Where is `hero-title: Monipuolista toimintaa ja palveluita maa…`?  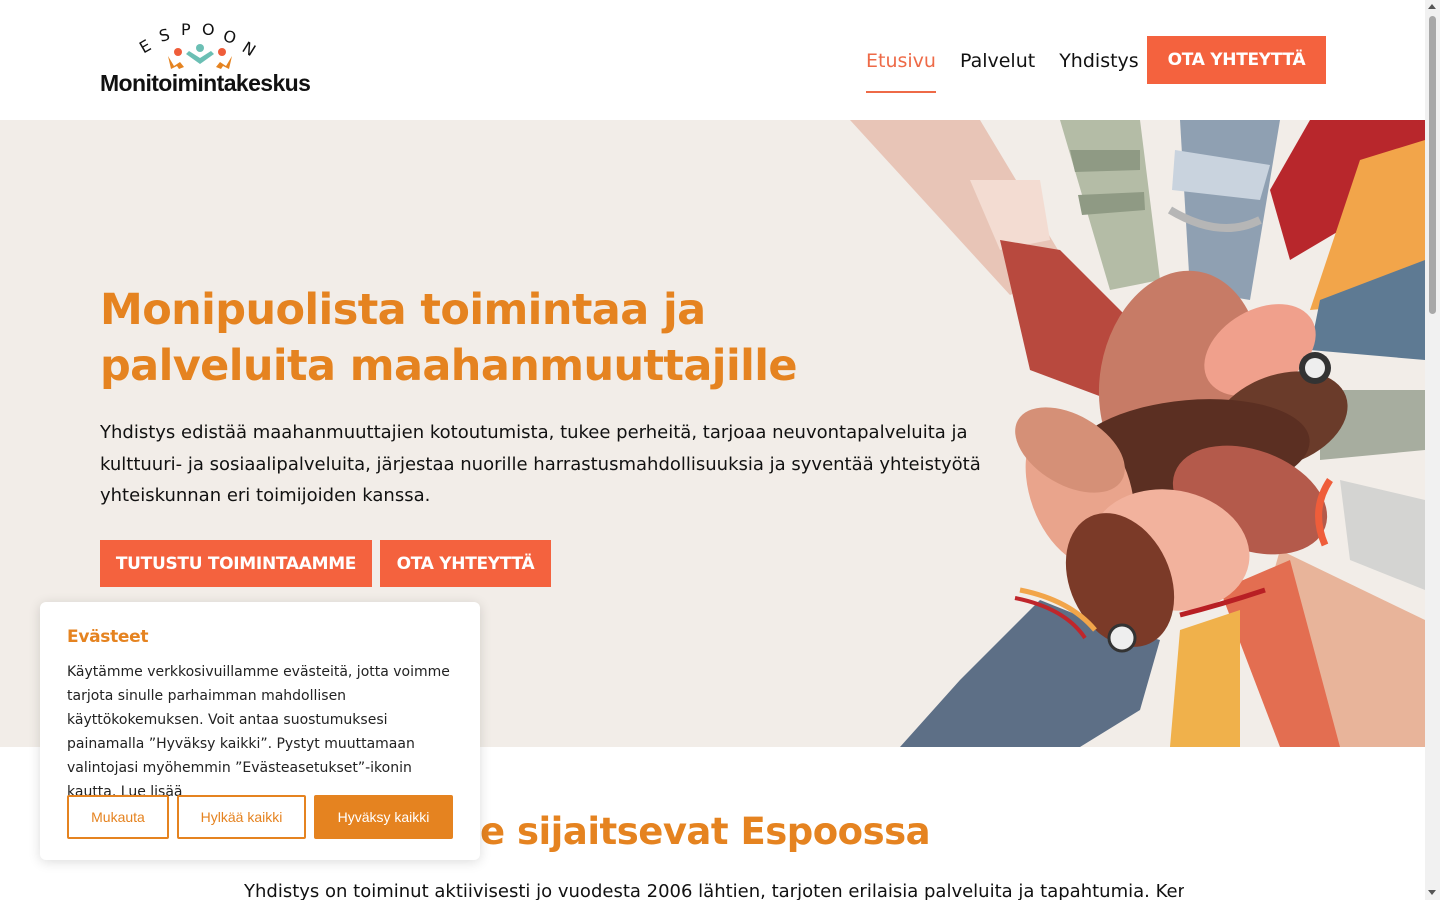 hero-title: Monipuolista toimintaa ja palveluita maa… is located at coordinates (449, 338).